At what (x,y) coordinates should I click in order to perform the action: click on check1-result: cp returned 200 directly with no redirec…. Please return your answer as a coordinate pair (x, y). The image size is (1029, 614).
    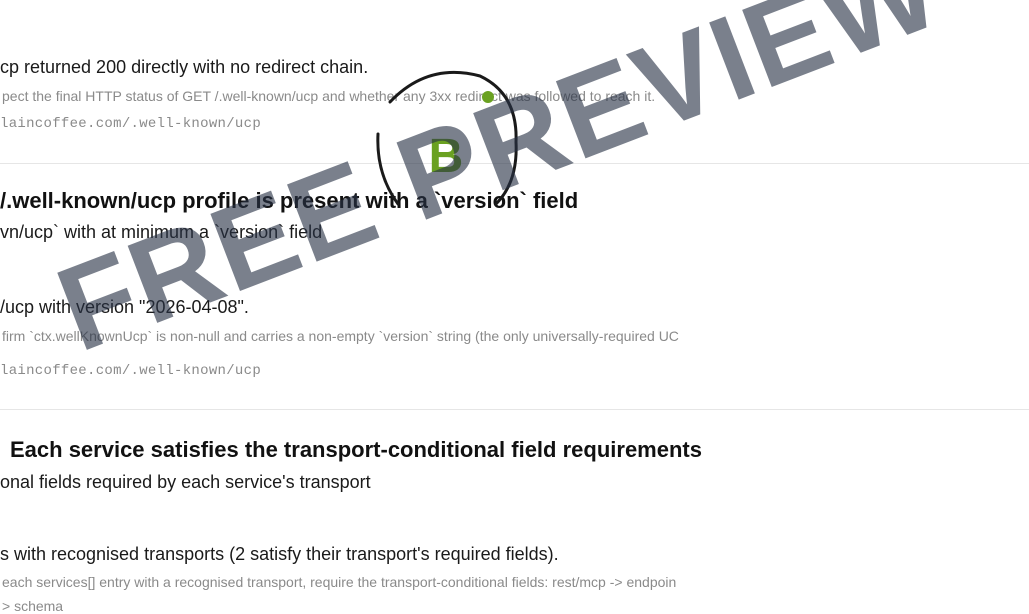
    Looking at the image, I should click on (184, 67).